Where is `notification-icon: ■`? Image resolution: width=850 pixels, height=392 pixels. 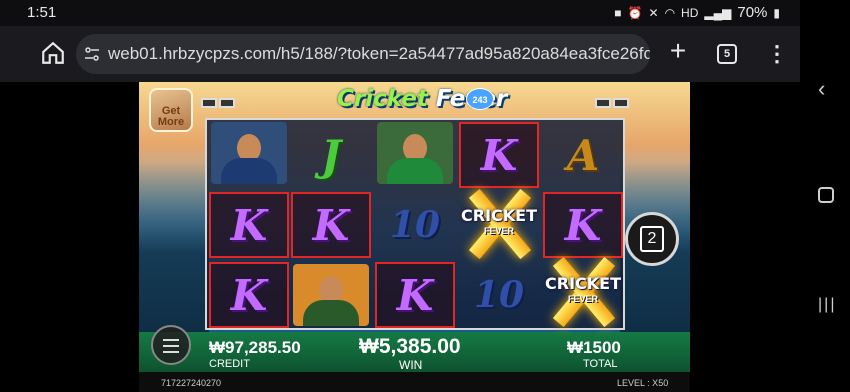 notification-icon: ■ is located at coordinates (618, 12).